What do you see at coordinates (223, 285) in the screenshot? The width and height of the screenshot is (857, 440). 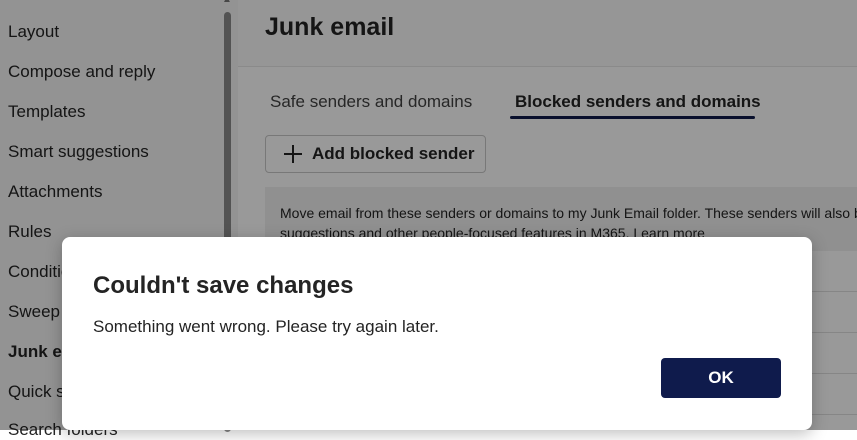 I see `dialog-title: Couldn't save changes` at bounding box center [223, 285].